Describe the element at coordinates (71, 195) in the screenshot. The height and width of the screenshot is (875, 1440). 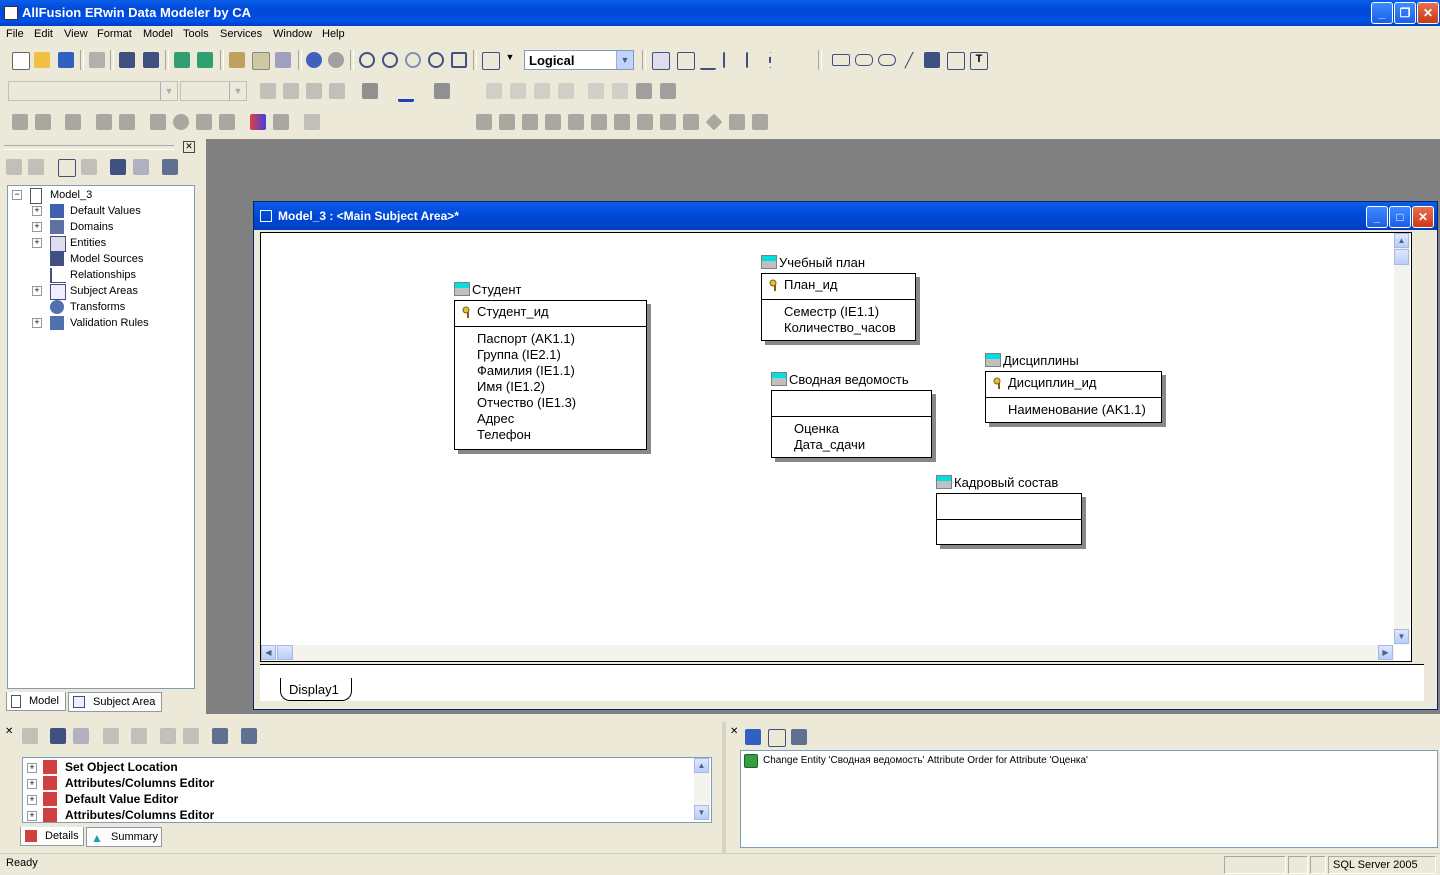
I see `tree-root-model: Model_3` at that location.